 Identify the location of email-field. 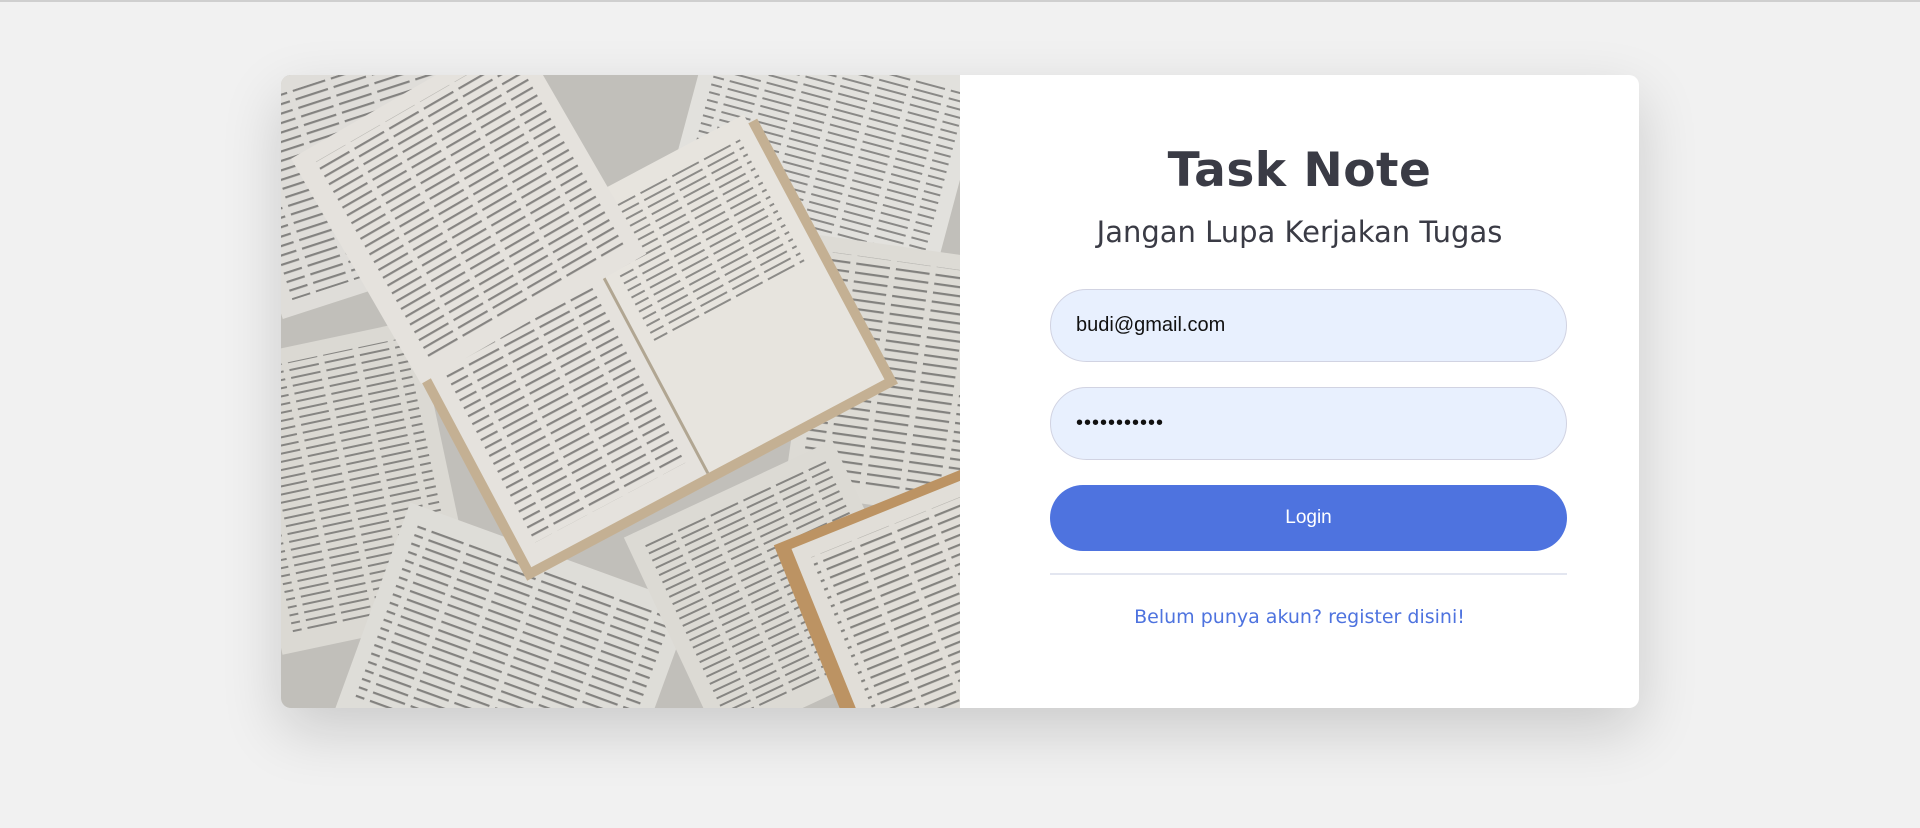
(1308, 325).